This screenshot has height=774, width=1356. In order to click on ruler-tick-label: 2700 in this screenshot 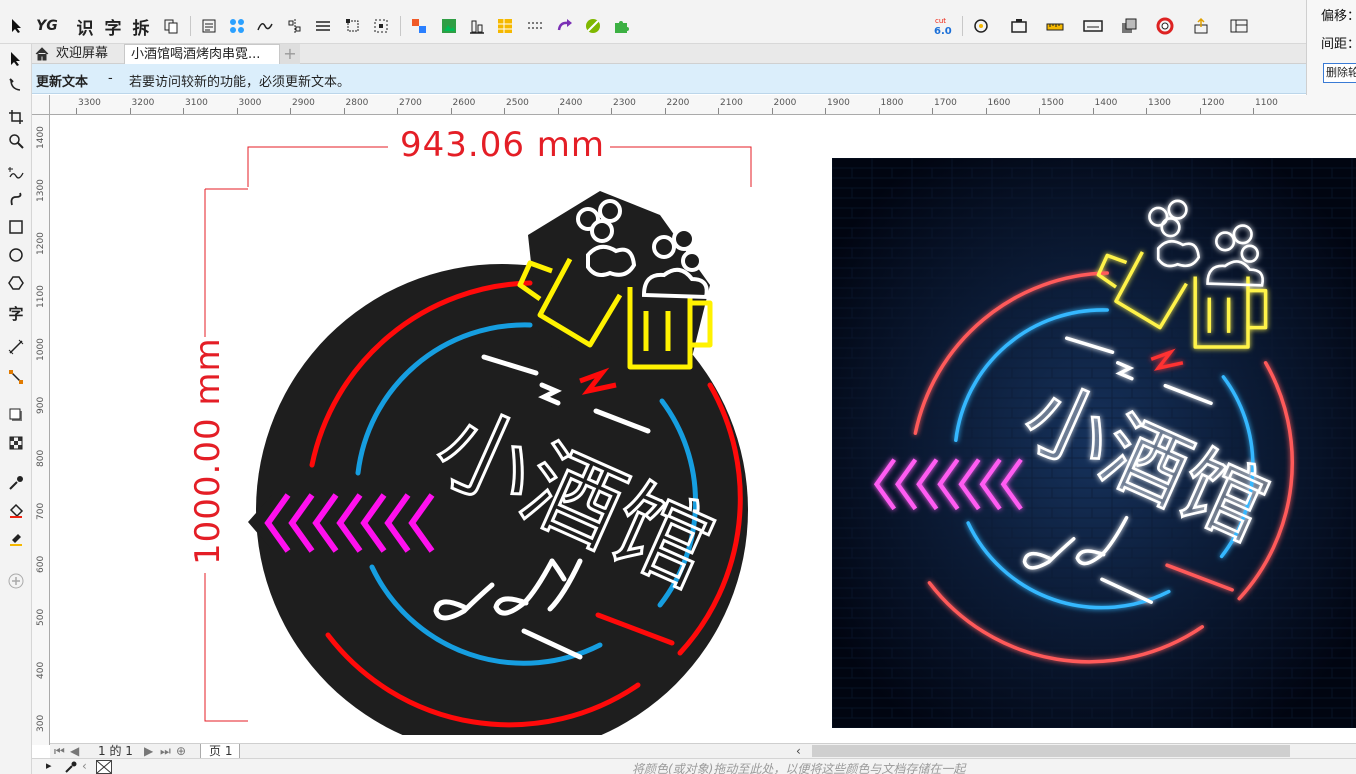, I will do `click(410, 103)`.